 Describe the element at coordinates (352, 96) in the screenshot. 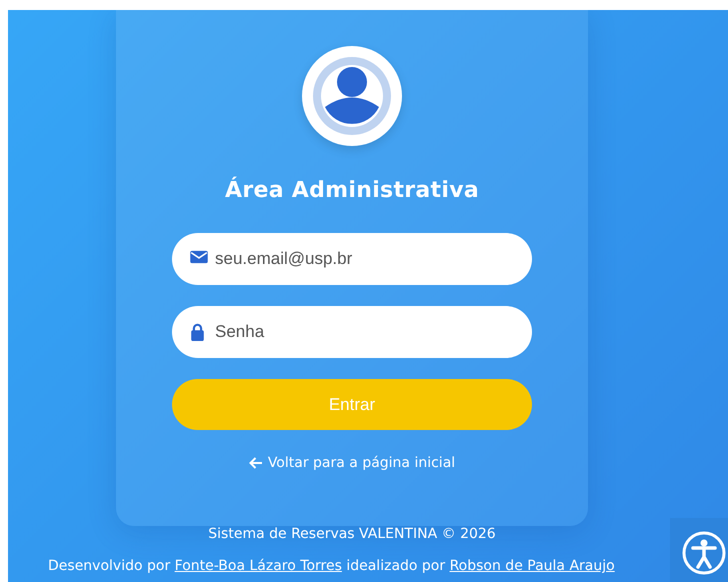

I see `user-avatar-icon` at that location.